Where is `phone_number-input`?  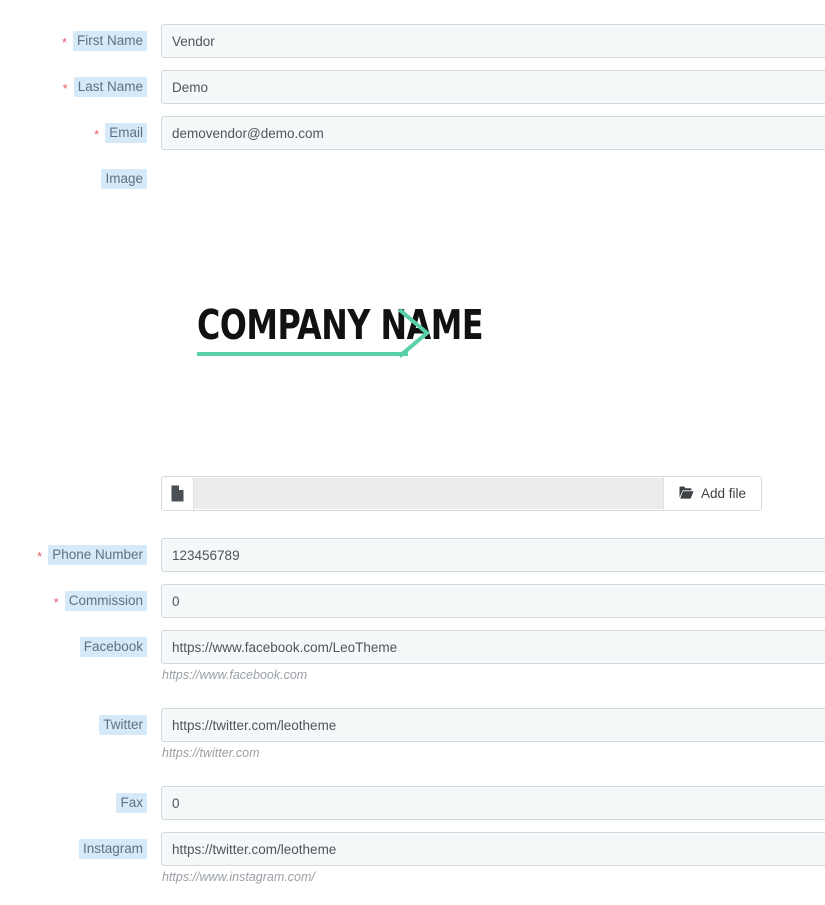 phone_number-input is located at coordinates (493, 555).